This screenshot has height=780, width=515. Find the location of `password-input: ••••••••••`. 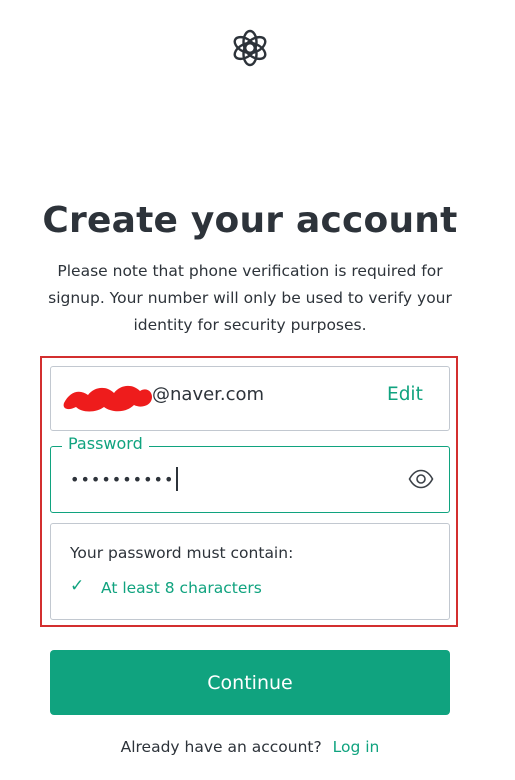

password-input: •••••••••• is located at coordinates (124, 479).